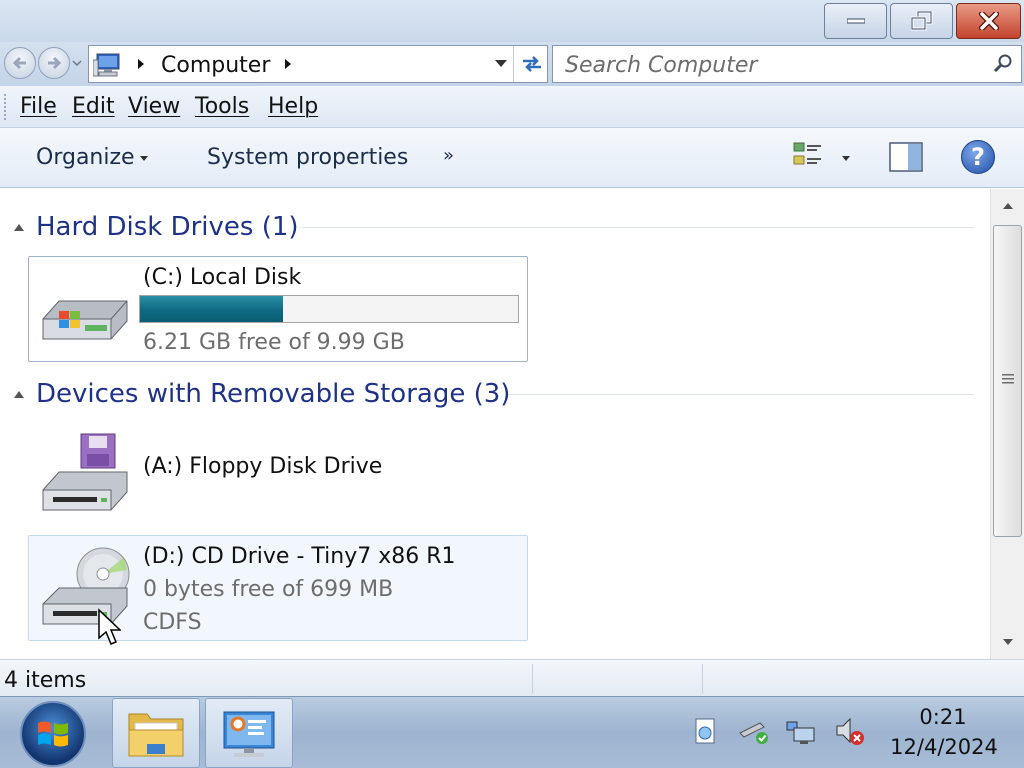 The width and height of the screenshot is (1024, 768). I want to click on menu-view: View, so click(154, 106).